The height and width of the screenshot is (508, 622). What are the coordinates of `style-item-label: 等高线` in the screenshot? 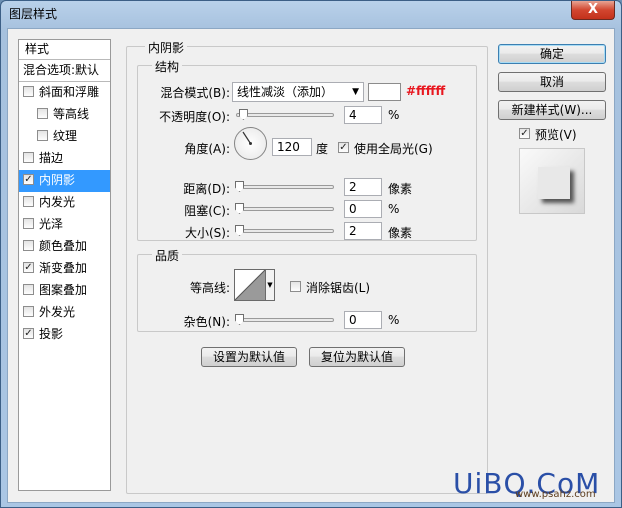 It's located at (71, 114).